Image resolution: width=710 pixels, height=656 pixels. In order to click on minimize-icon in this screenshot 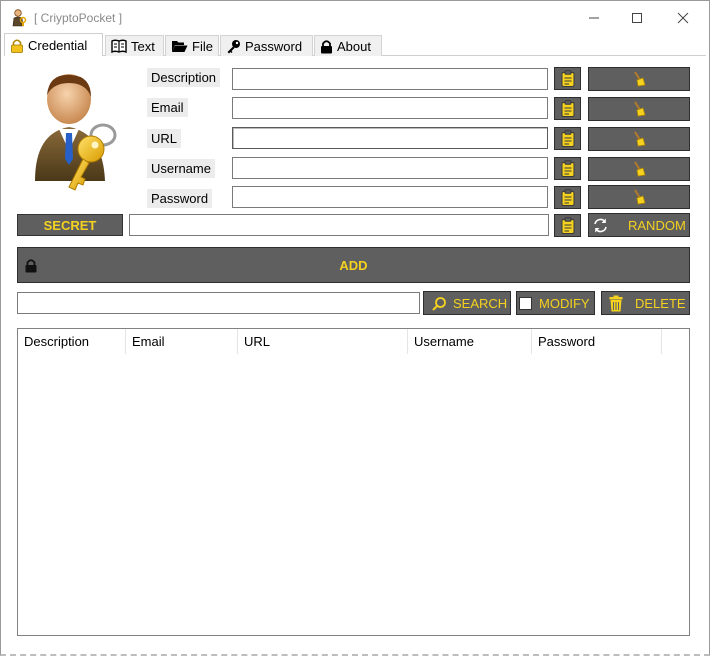, I will do `click(594, 17)`.